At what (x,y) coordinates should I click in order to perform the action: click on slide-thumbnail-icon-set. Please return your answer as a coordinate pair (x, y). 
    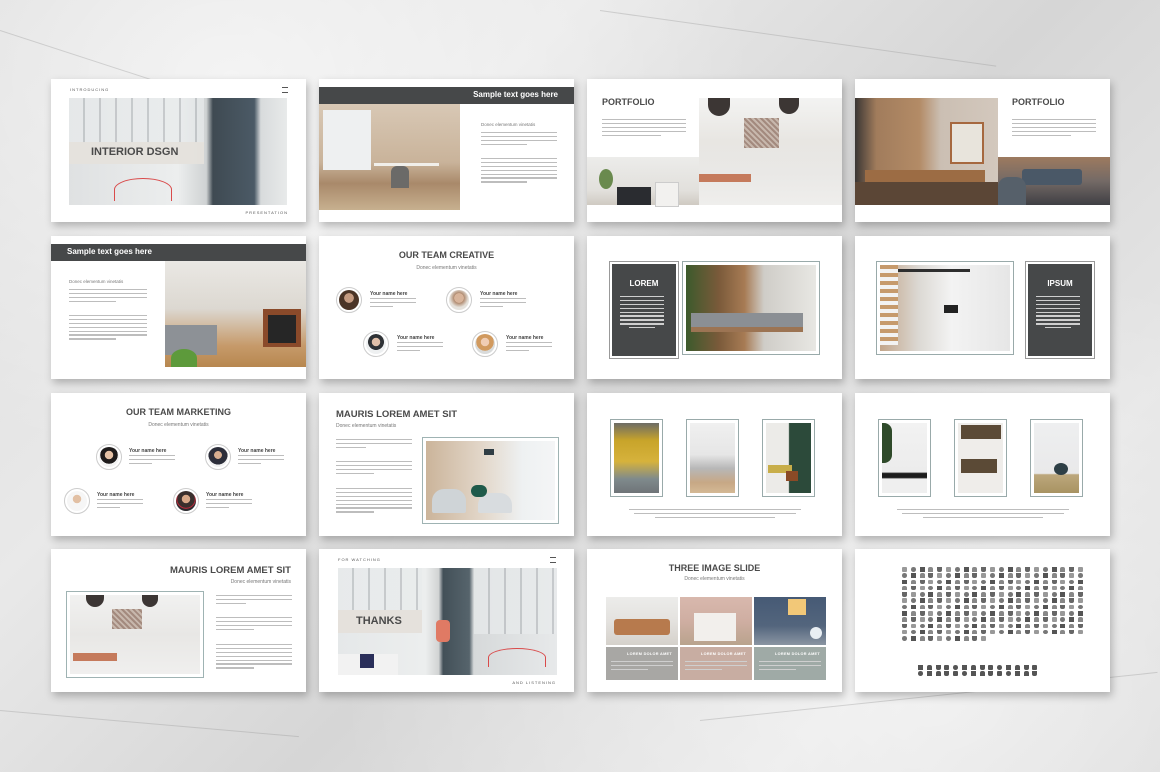
    Looking at the image, I should click on (982, 620).